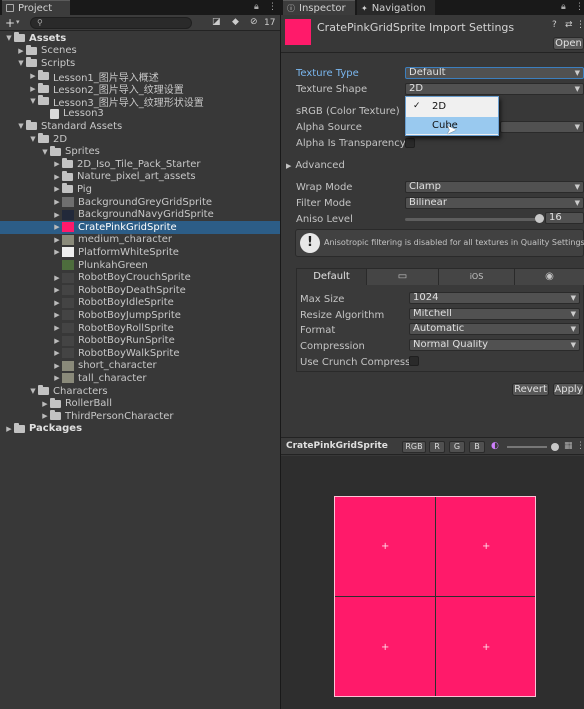 Image resolution: width=584 pixels, height=709 pixels. Describe the element at coordinates (403, 277) in the screenshot. I see `platform-tab-standalone: ▭` at that location.